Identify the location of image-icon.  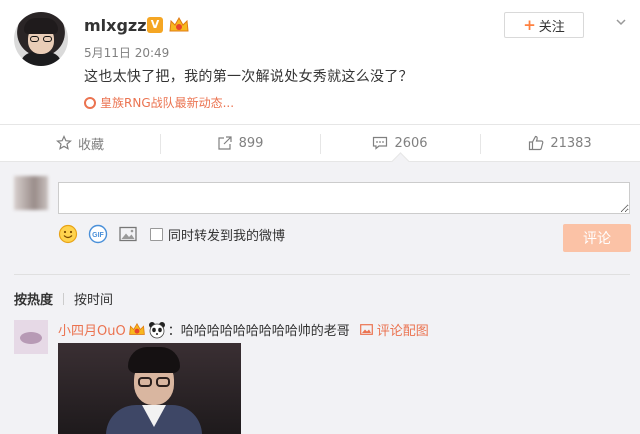
(128, 234).